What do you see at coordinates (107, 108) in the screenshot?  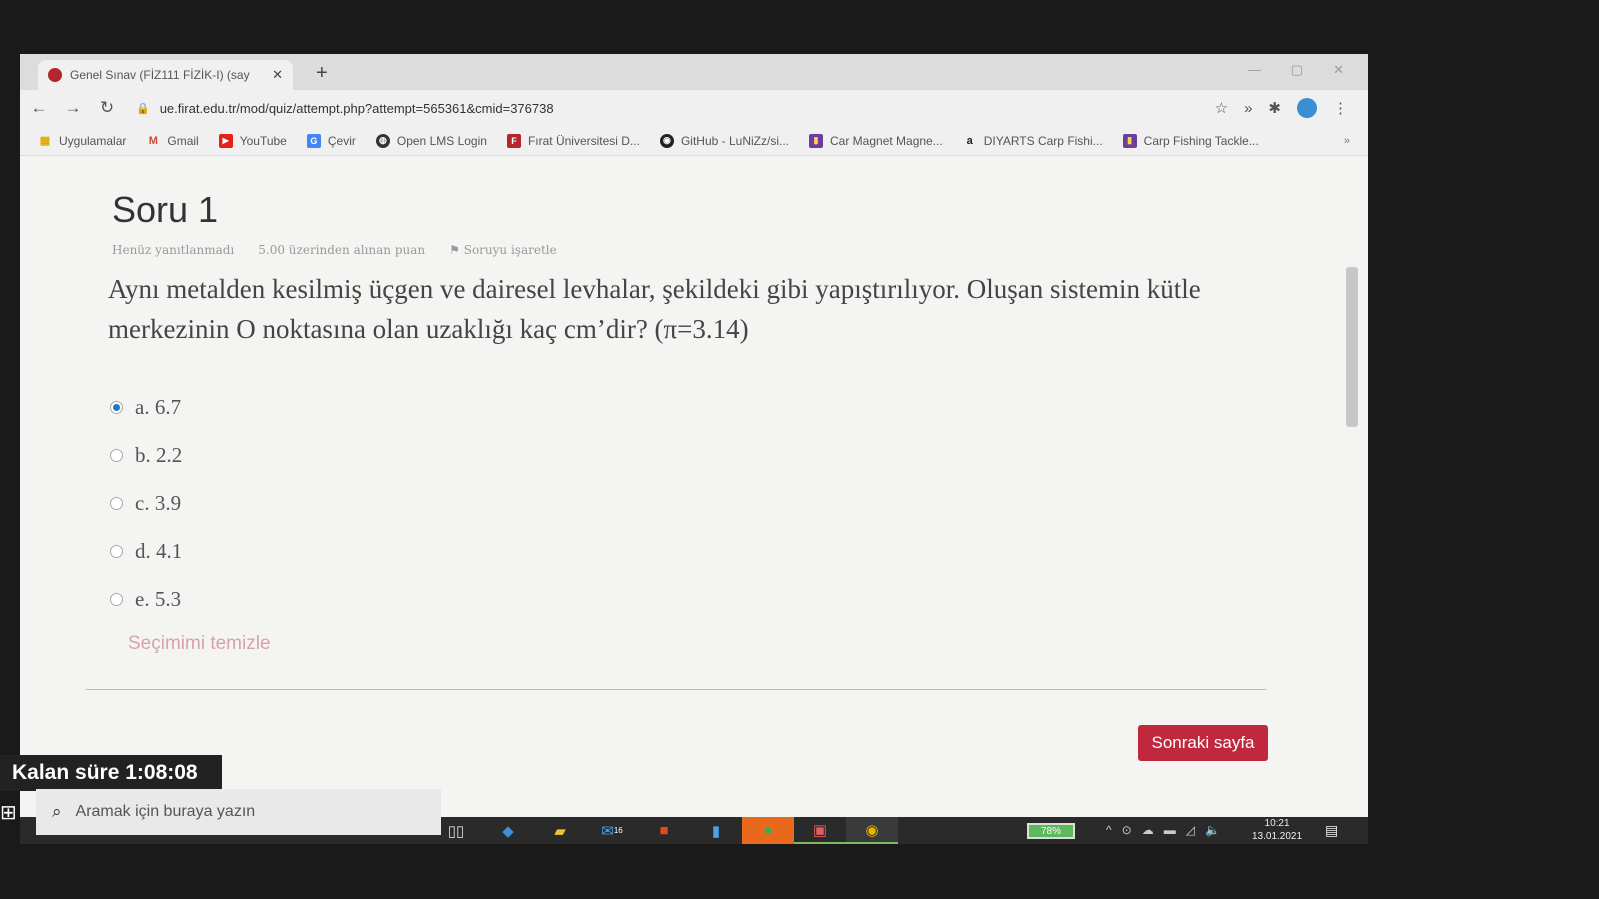 I see `reload-icon: ↻` at bounding box center [107, 108].